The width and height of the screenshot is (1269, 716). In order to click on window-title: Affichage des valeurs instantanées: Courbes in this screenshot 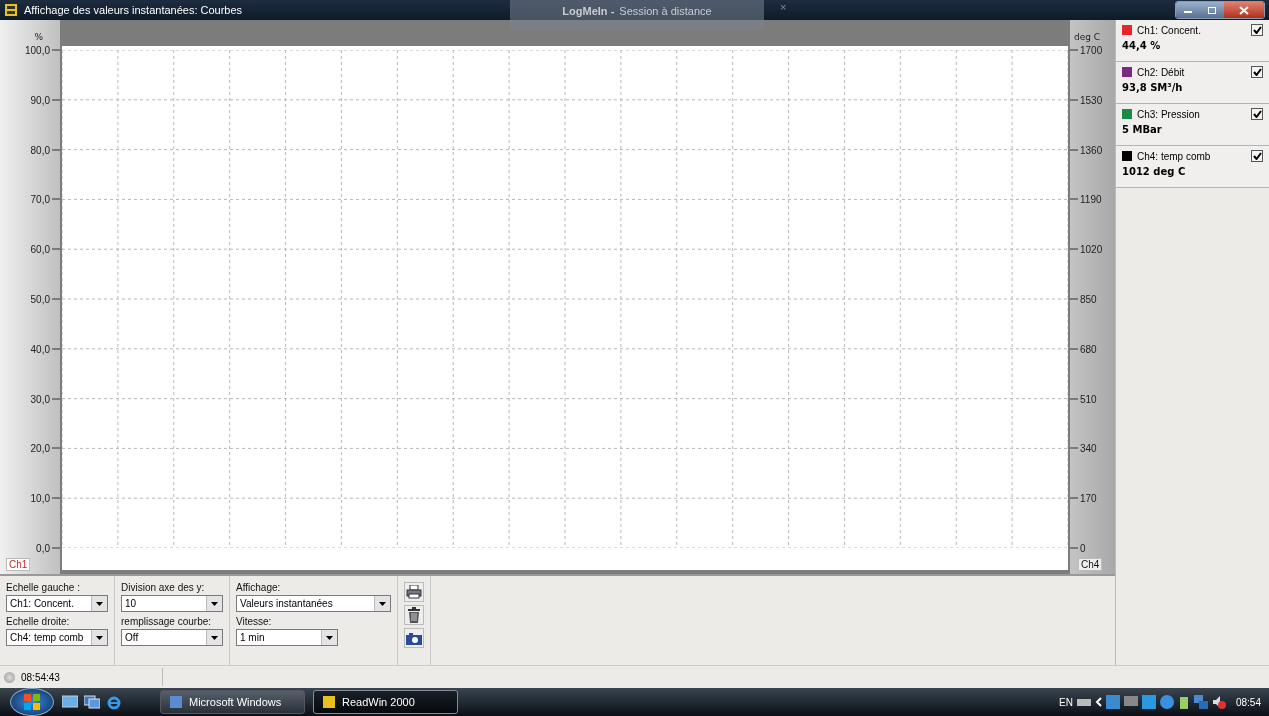, I will do `click(133, 10)`.